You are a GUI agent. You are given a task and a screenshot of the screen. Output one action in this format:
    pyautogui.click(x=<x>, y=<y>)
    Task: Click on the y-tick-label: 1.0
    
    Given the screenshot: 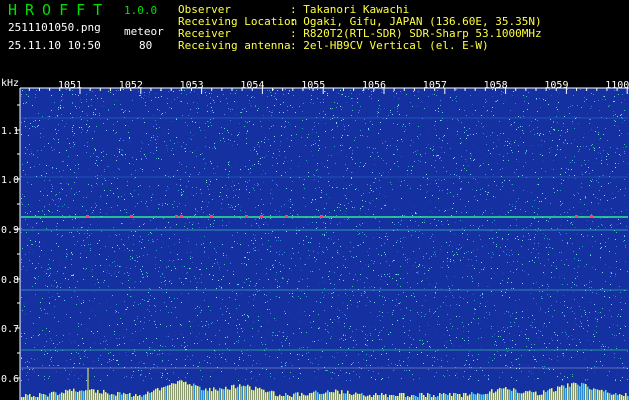 What is the action you would take?
    pyautogui.click(x=10, y=180)
    